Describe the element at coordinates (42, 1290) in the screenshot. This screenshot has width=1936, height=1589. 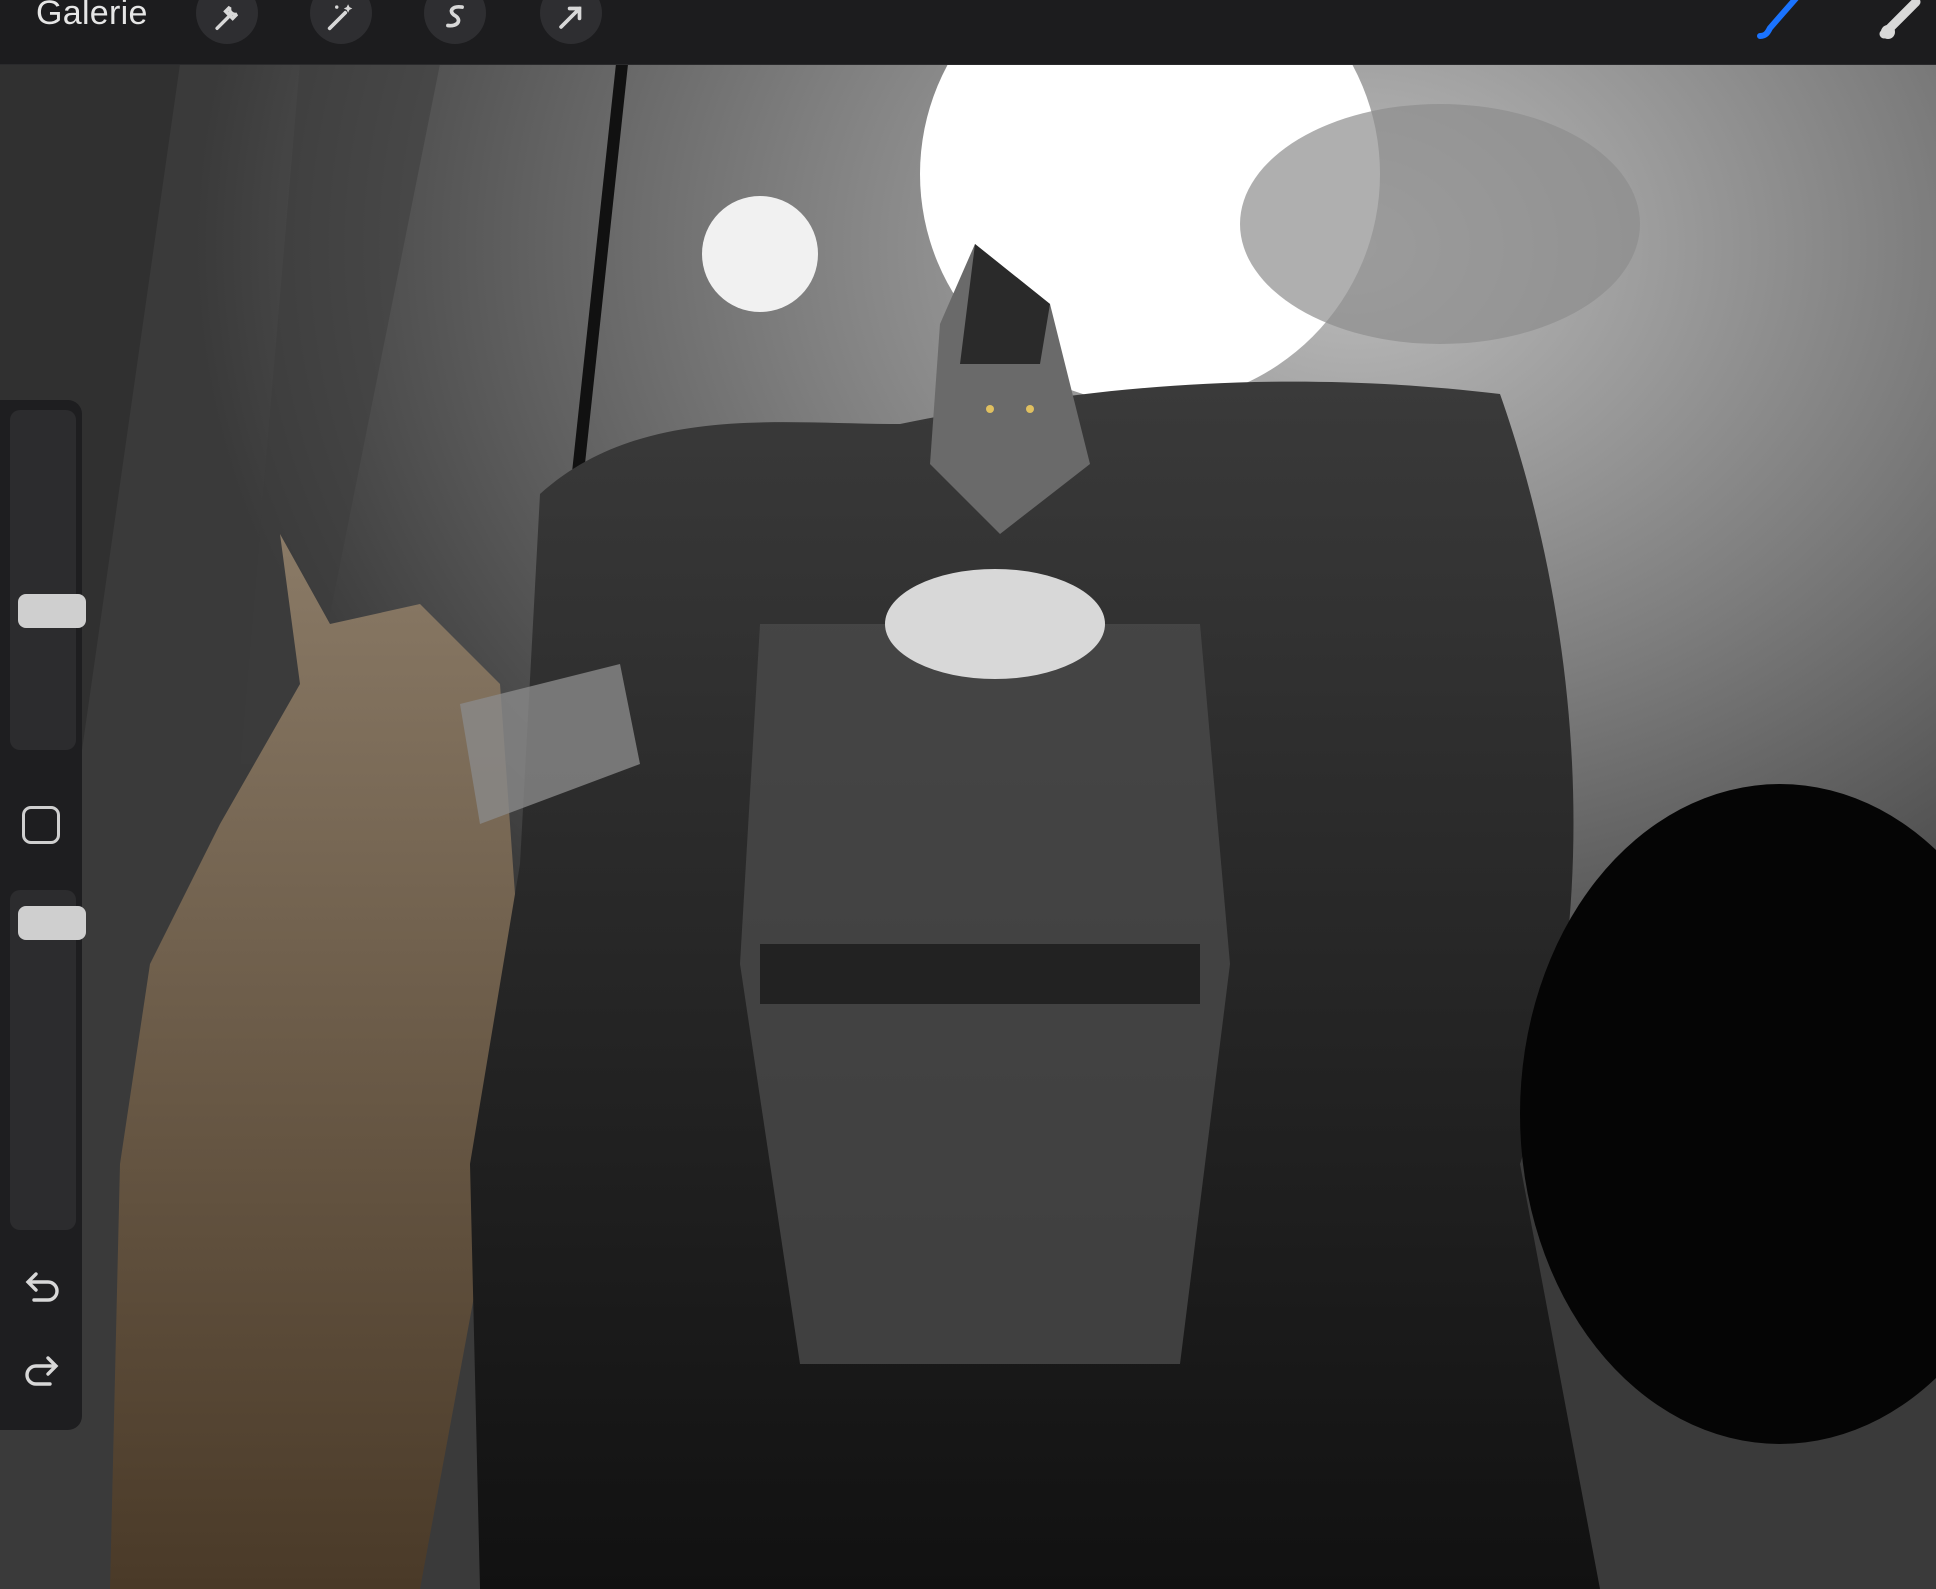
I see `undo-button` at that location.